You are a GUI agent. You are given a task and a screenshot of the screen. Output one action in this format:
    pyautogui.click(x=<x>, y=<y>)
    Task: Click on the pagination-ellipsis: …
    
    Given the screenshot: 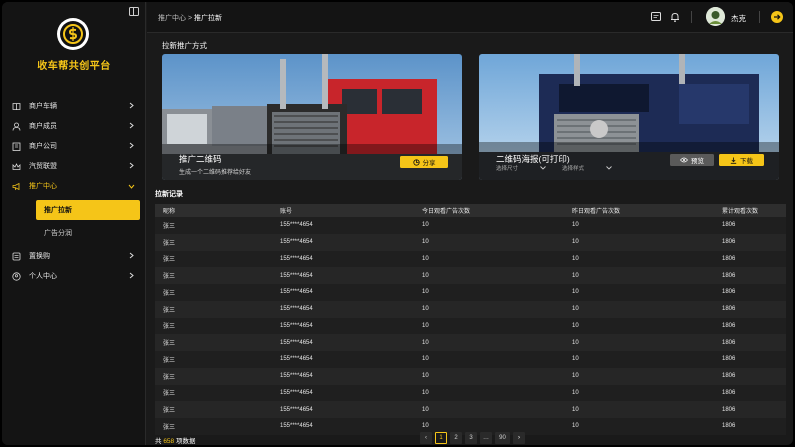 What is the action you would take?
    pyautogui.click(x=486, y=438)
    